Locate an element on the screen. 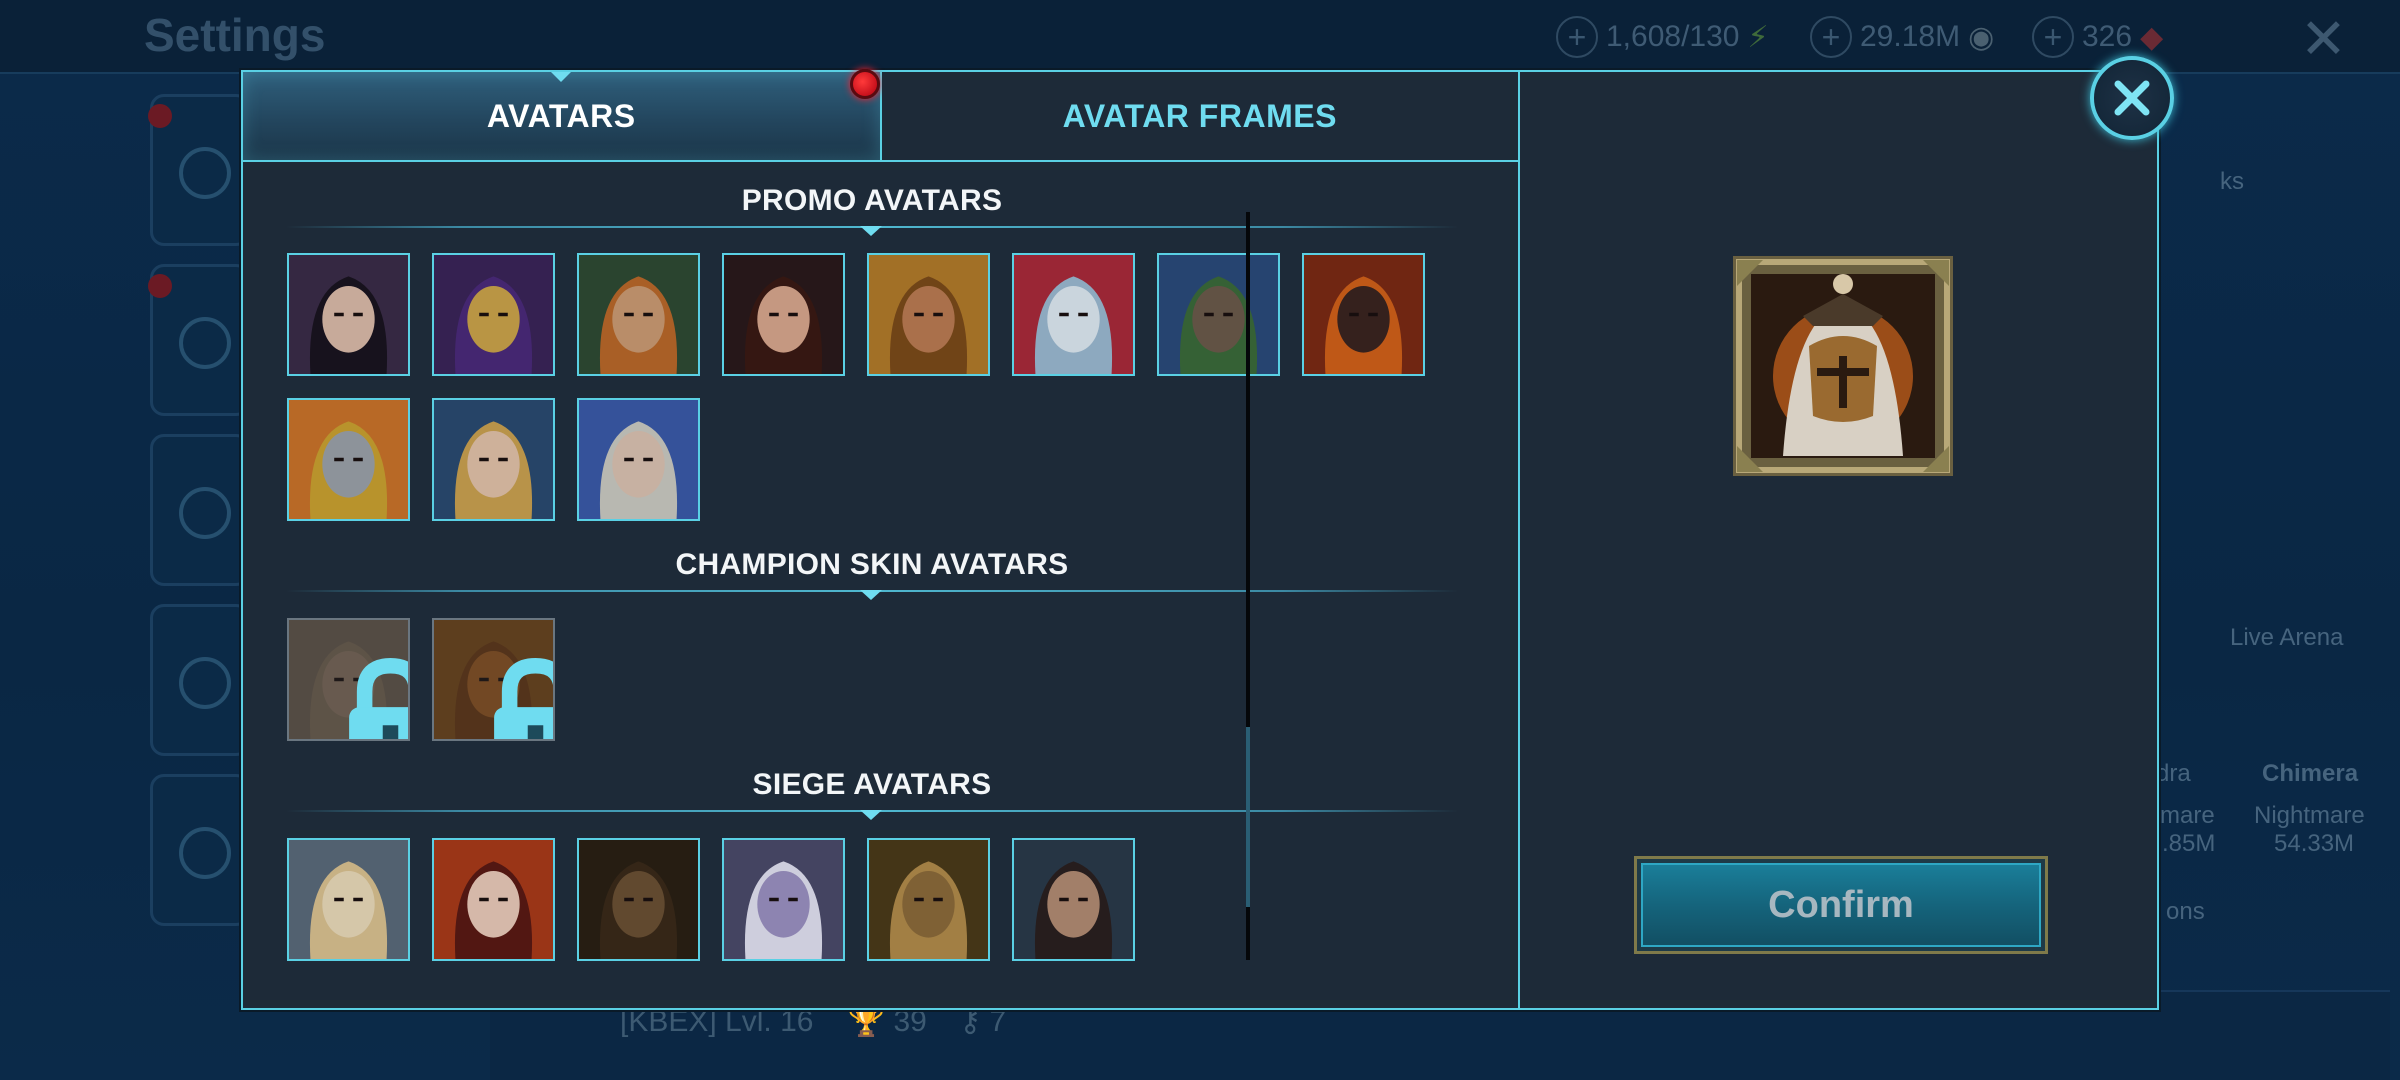 The width and height of the screenshot is (2400, 1080). sidebar-item-settings is located at coordinates (200, 510).